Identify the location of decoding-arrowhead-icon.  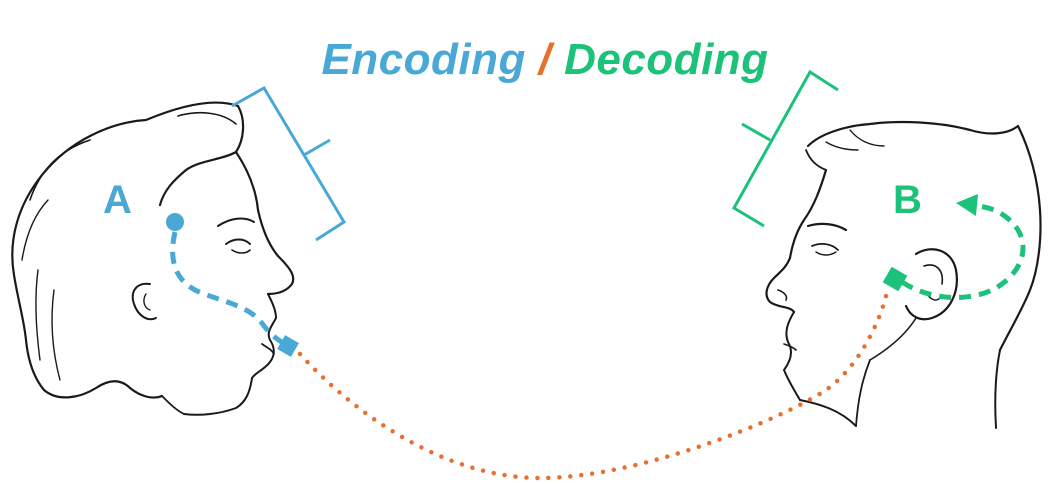
(967, 205).